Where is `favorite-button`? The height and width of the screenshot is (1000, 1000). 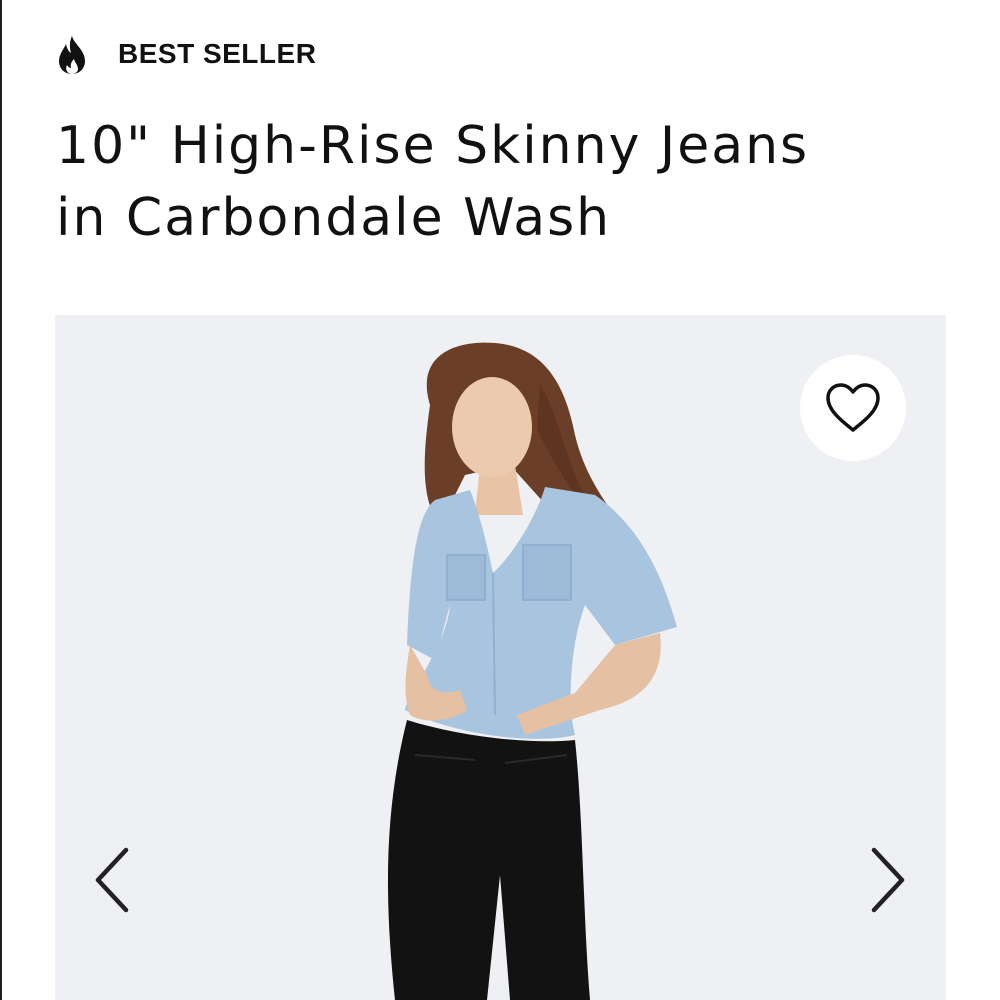 favorite-button is located at coordinates (853, 408).